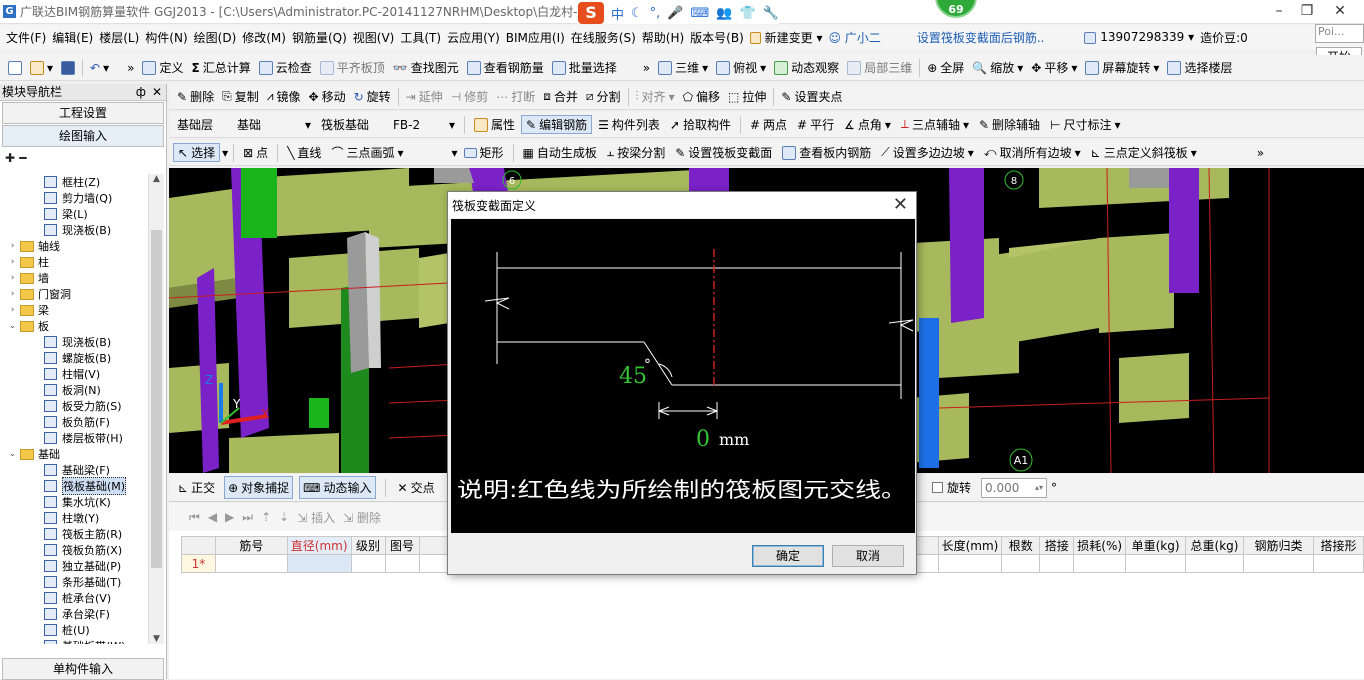  Describe the element at coordinates (420, 37) in the screenshot. I see `menu-item: 工具(T)` at that location.